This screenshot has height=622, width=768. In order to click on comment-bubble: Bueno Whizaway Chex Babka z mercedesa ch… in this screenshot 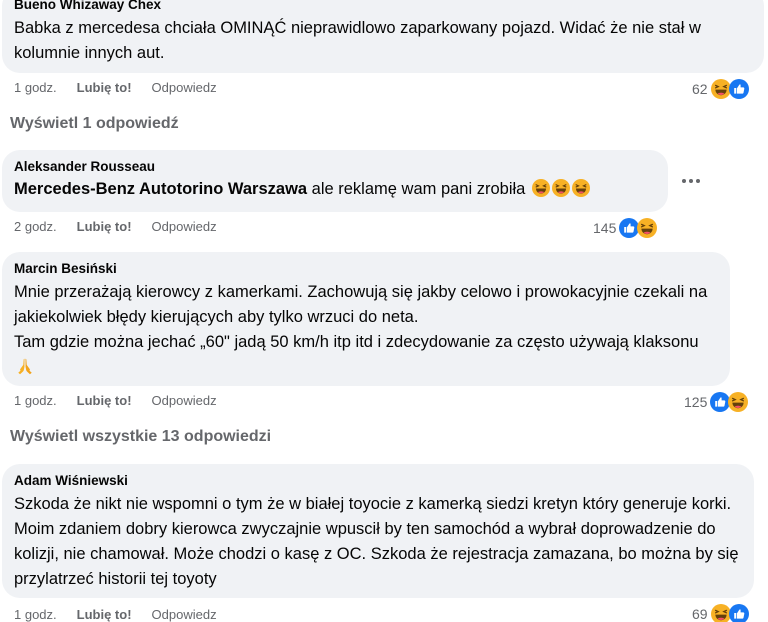, I will do `click(383, 36)`.